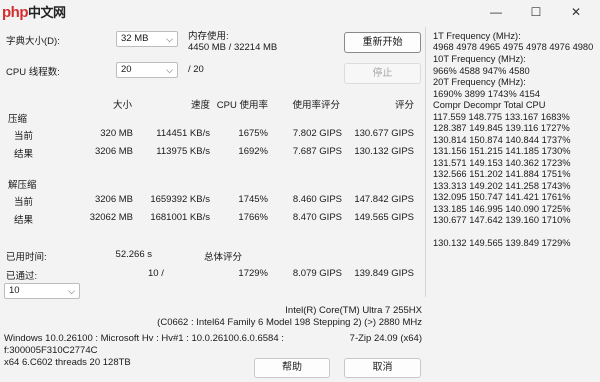  Describe the element at coordinates (147, 70) in the screenshot. I see `threads-select: 20 ⌵` at that location.